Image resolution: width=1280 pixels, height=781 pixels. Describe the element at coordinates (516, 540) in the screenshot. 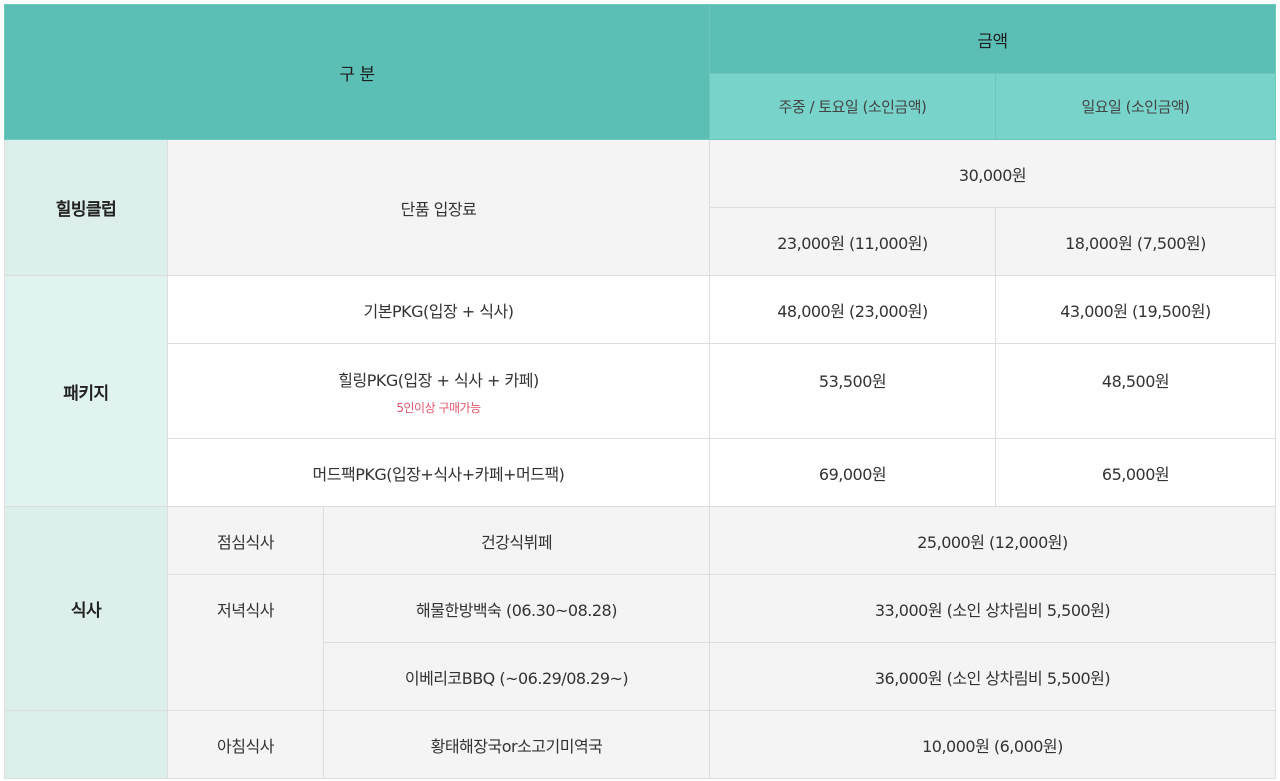

I see `meal-menu-lunch: 건강식뷔페` at that location.